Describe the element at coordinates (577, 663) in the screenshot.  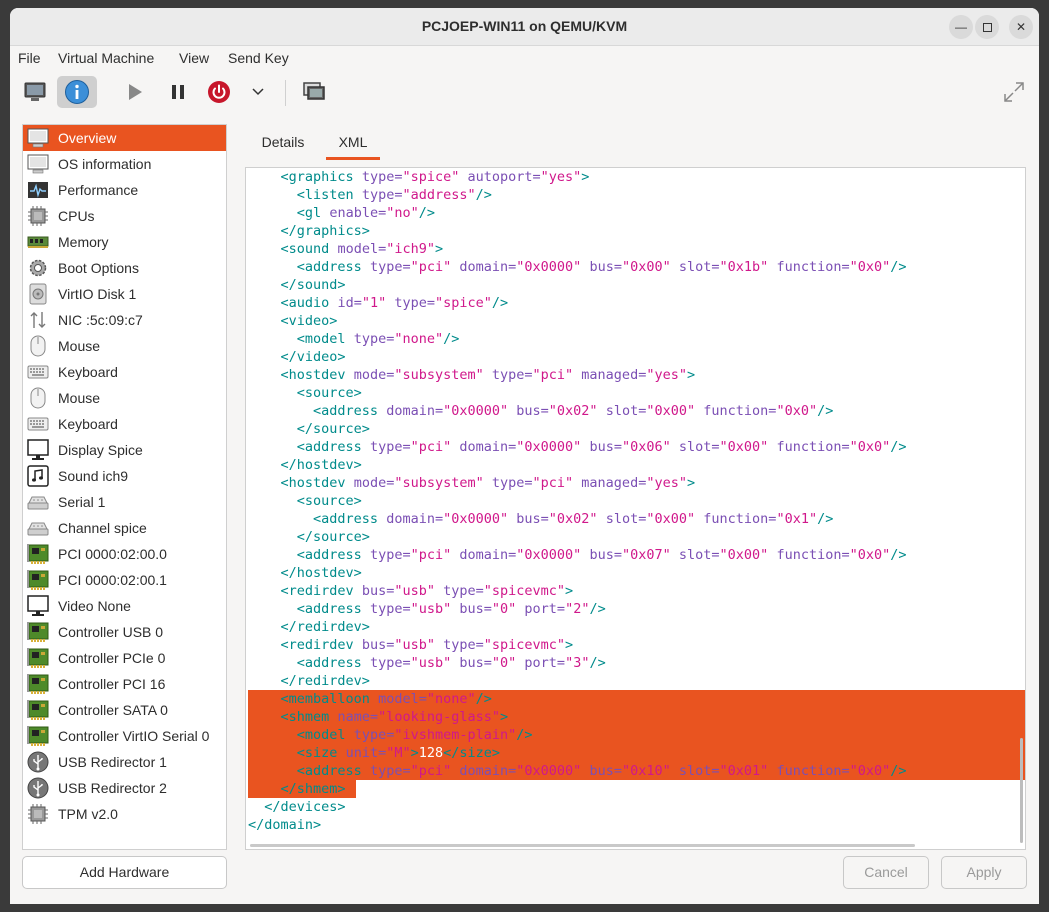
I see `xml-token: "3"` at that location.